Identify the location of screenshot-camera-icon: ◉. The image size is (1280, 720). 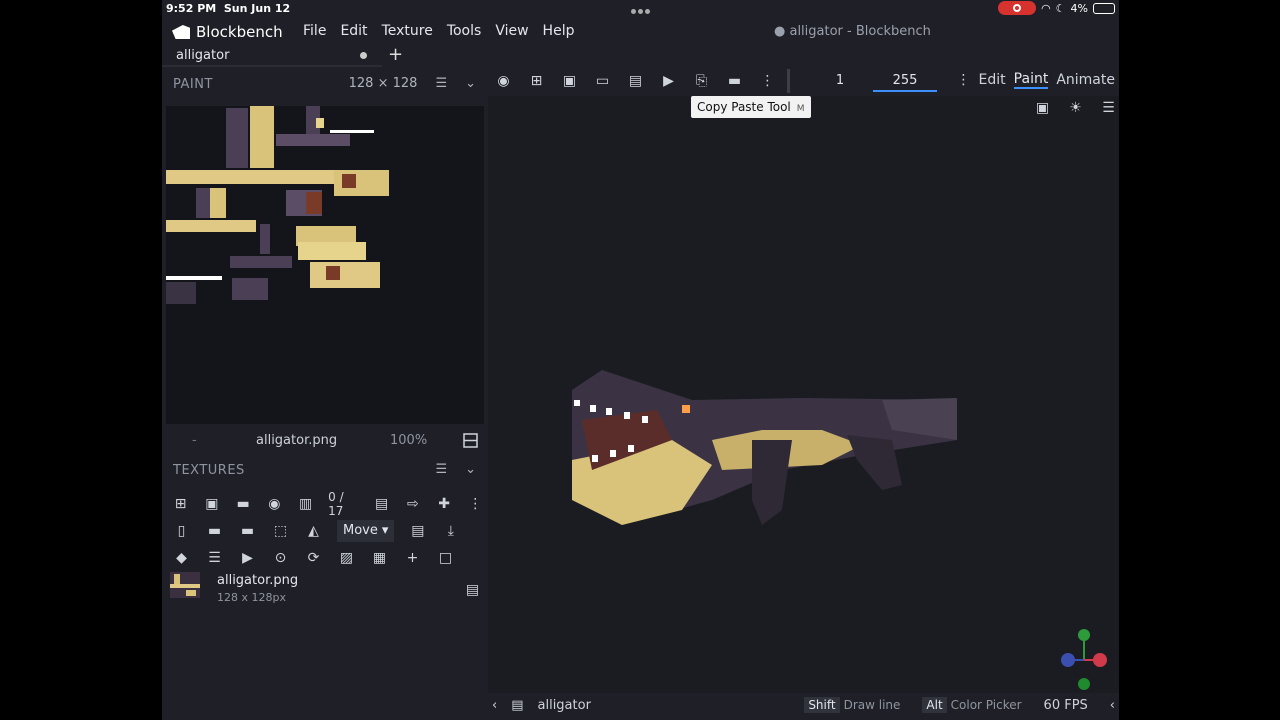
(503, 80).